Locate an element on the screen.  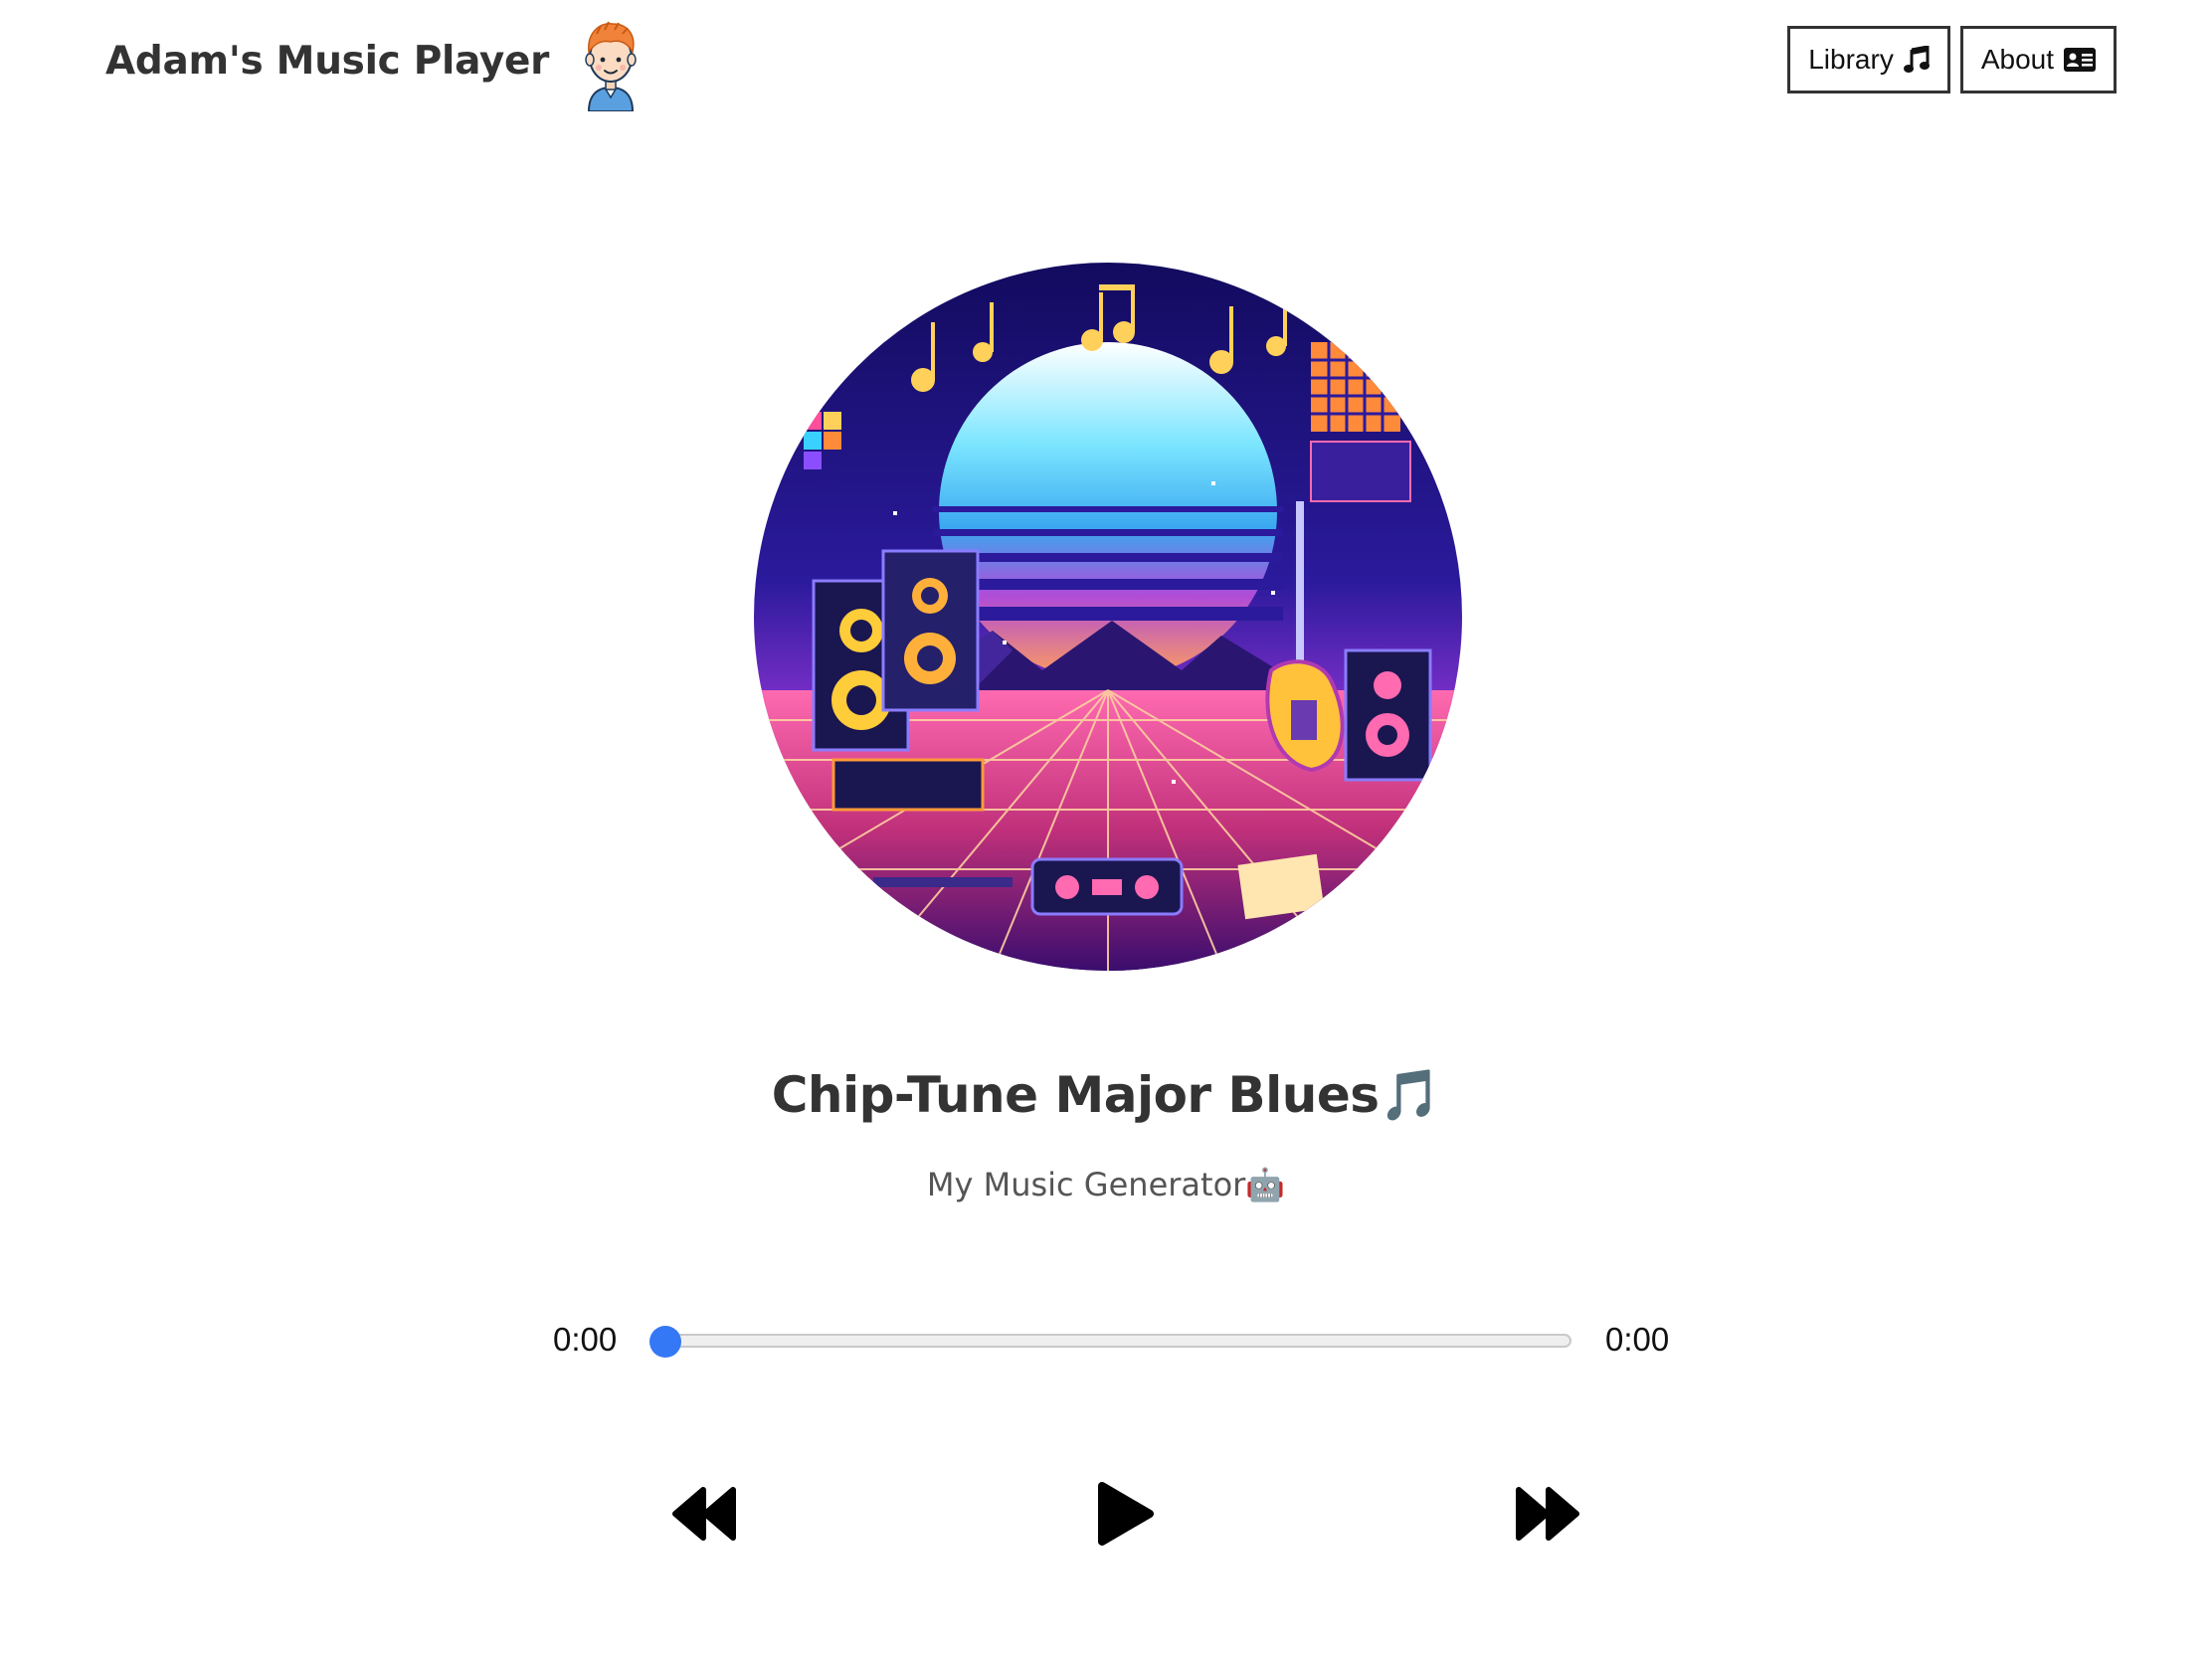
synthwave-retro-cover-art is located at coordinates (1108, 617).